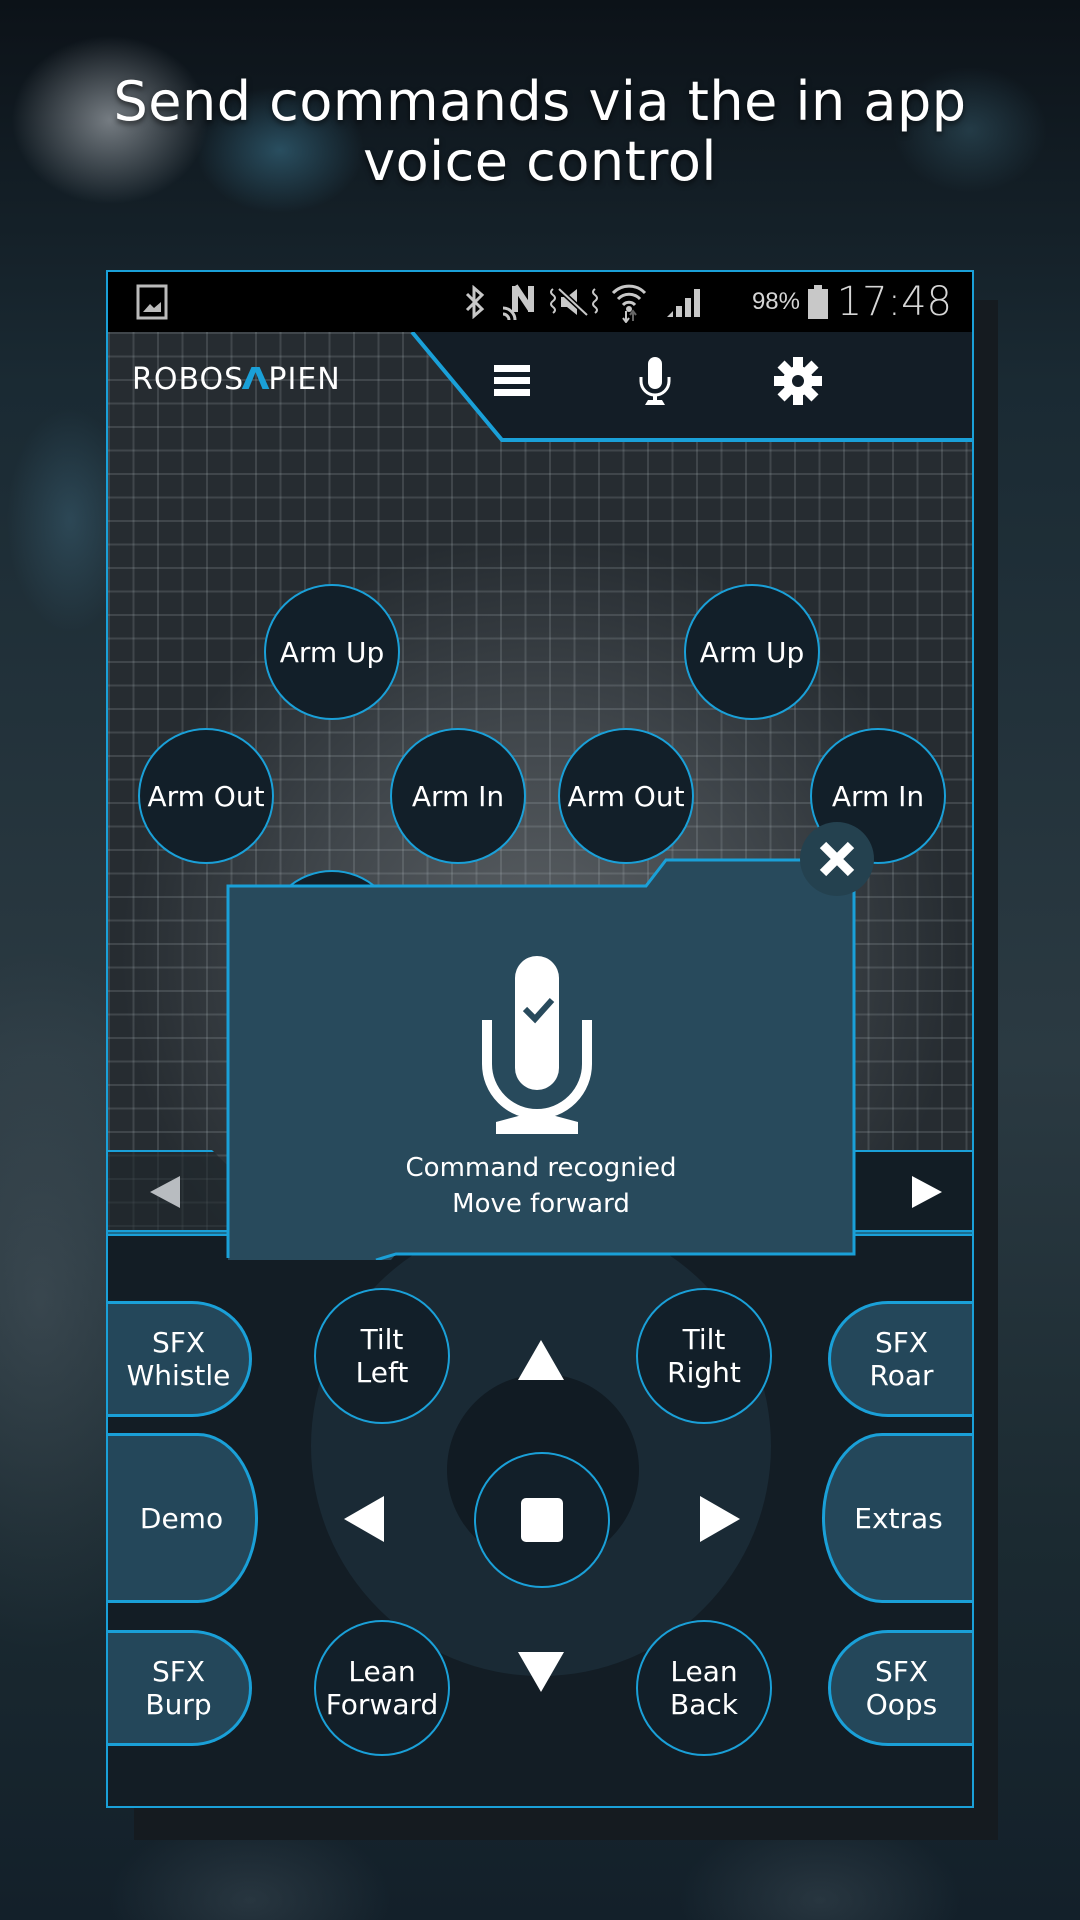 The image size is (1080, 1920). I want to click on sfx-roar-label-1: SFX, so click(901, 1342).